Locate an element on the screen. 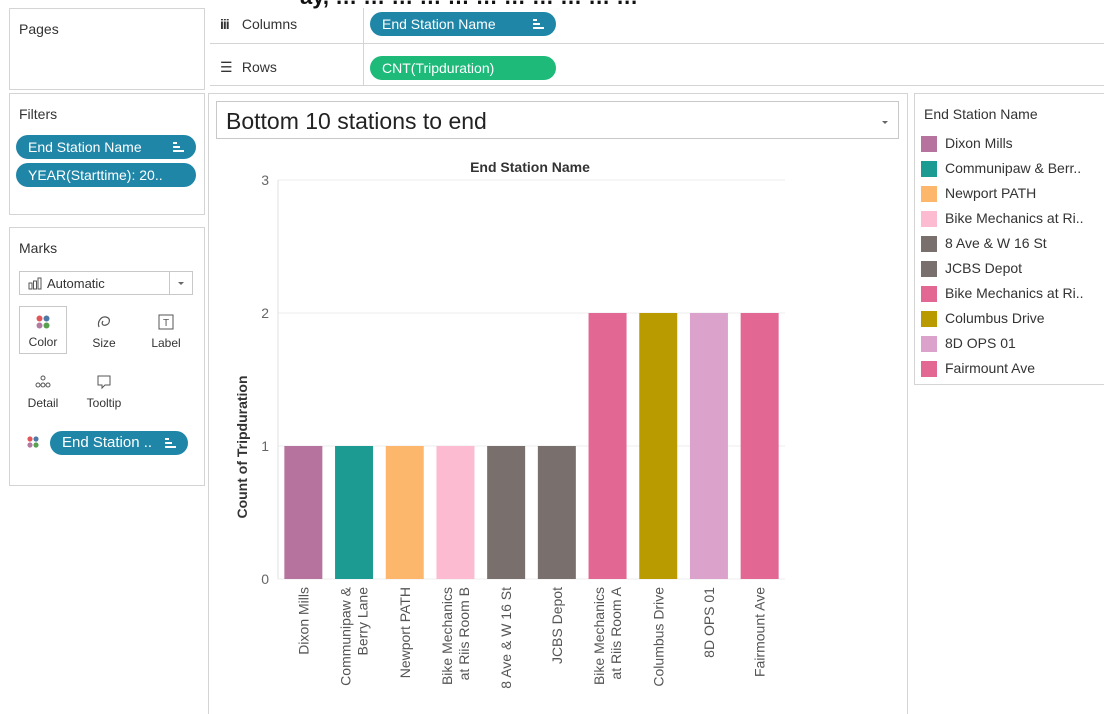 The width and height of the screenshot is (1104, 714). marks-title: Marks is located at coordinates (38, 248).